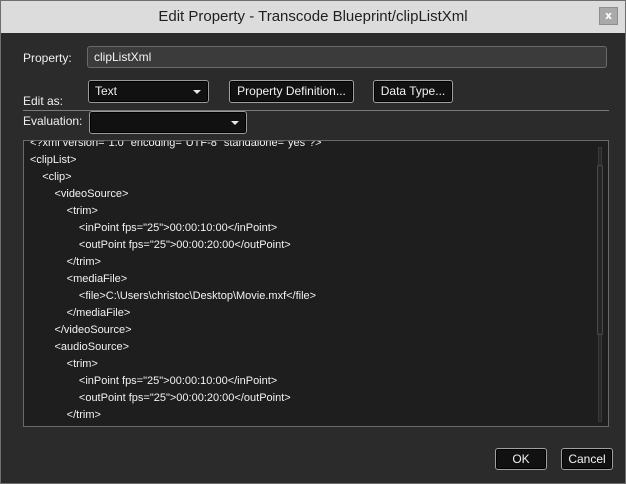 The width and height of the screenshot is (626, 484). Describe the element at coordinates (80, 347) in the screenshot. I see `code-line: <audioSource>` at that location.